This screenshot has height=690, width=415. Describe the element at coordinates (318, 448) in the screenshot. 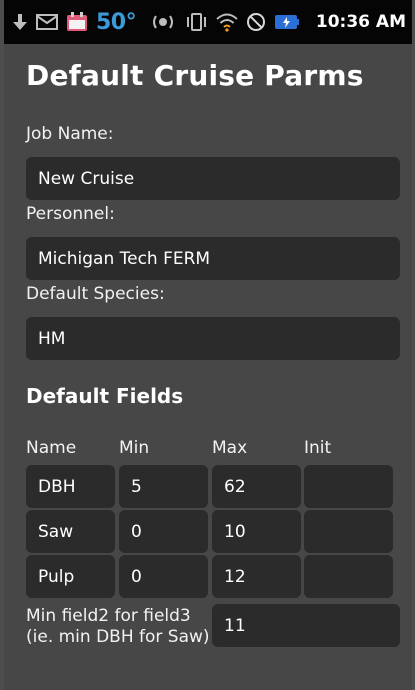

I see `column-header-init: Init` at that location.